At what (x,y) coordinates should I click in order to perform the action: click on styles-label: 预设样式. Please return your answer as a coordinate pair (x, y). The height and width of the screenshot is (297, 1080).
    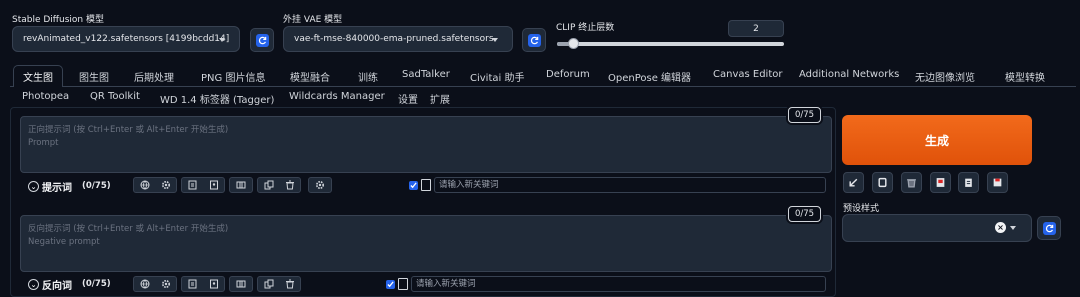
    Looking at the image, I should click on (861, 209).